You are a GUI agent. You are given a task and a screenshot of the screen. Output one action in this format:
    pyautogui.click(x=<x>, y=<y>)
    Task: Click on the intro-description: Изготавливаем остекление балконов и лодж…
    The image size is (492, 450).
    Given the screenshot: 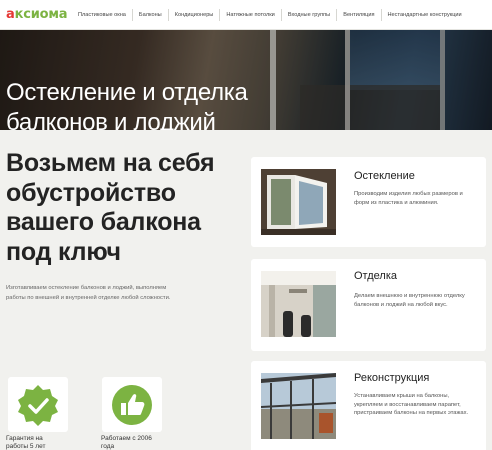 What is the action you would take?
    pyautogui.click(x=88, y=293)
    